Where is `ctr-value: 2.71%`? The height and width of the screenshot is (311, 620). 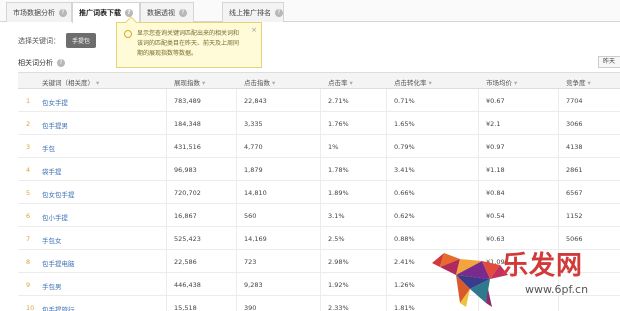 ctr-value: 2.71% is located at coordinates (338, 101).